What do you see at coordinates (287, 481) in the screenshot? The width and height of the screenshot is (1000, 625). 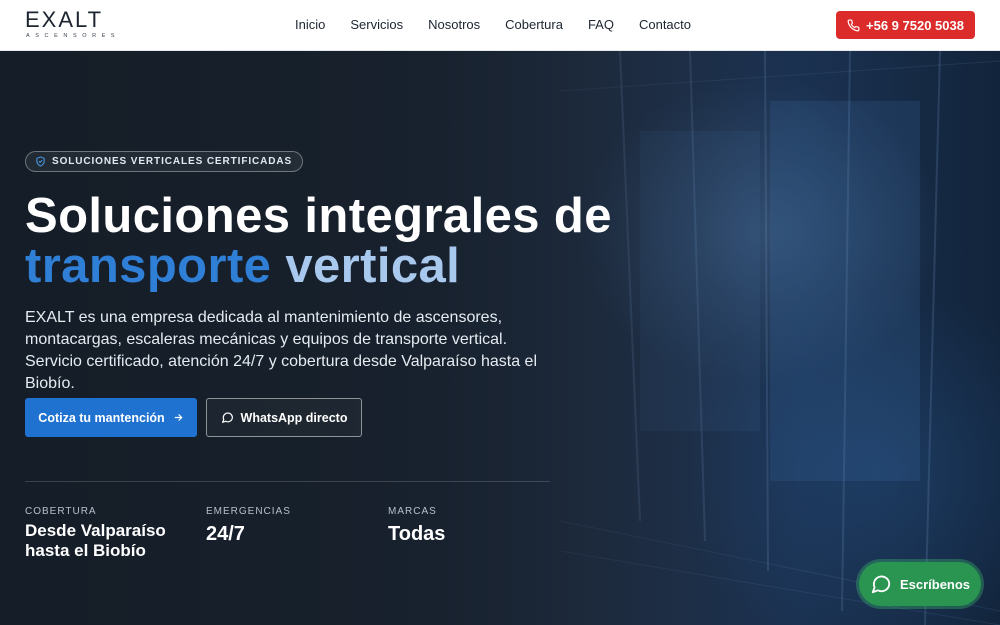 I see `stats-divider` at bounding box center [287, 481].